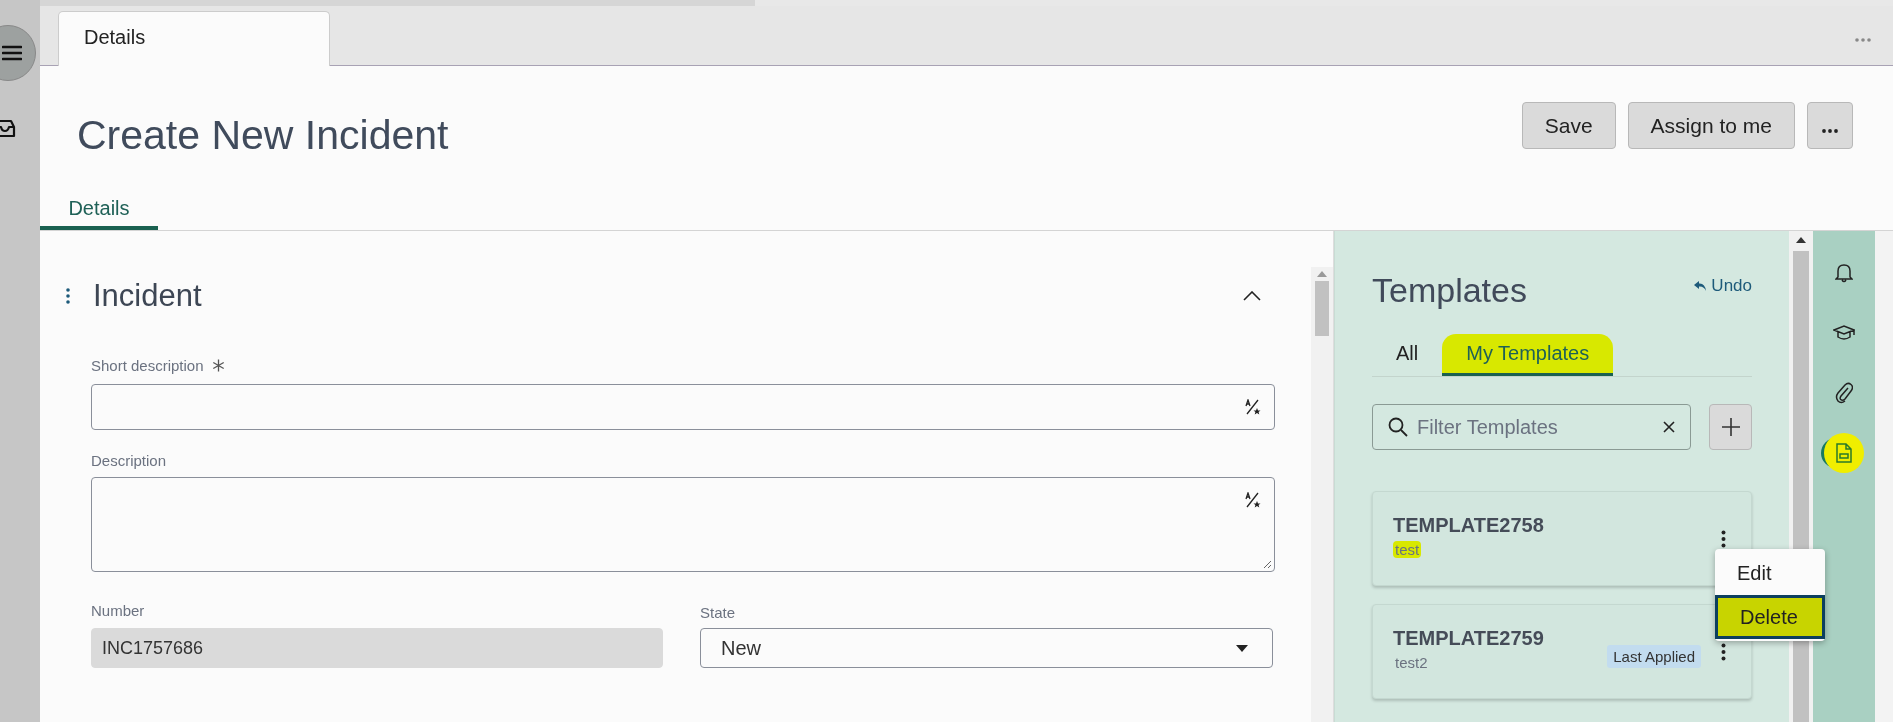 The width and height of the screenshot is (1893, 722). What do you see at coordinates (1407, 355) in the screenshot?
I see `template-tab: All` at bounding box center [1407, 355].